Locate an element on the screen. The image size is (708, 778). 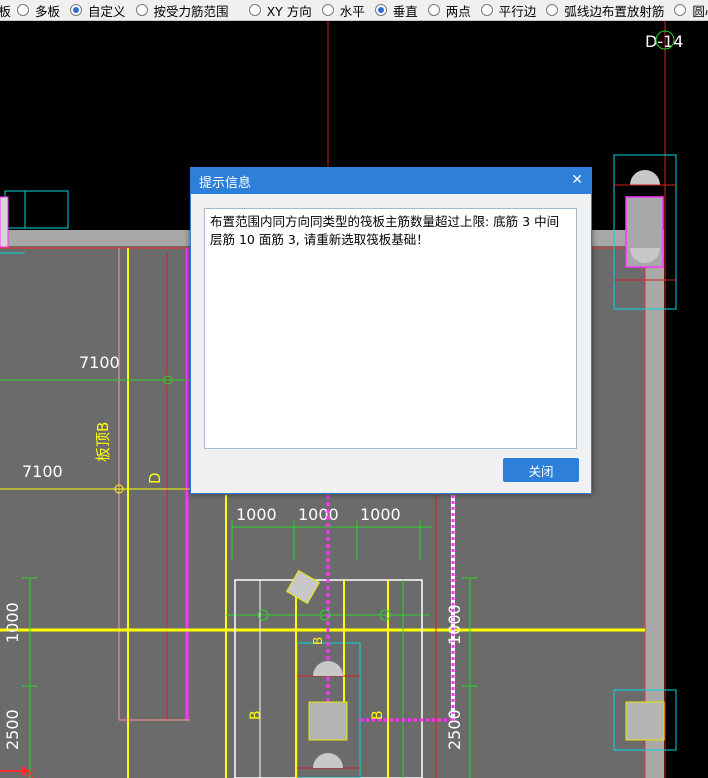
option-center: 圆心 is located at coordinates (691, 10).